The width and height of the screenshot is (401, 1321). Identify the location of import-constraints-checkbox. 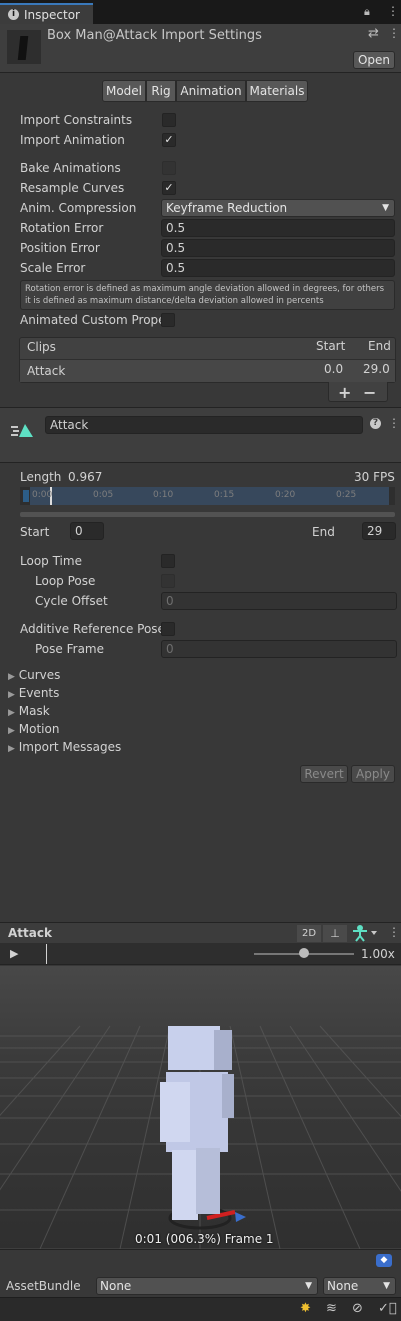
(169, 120).